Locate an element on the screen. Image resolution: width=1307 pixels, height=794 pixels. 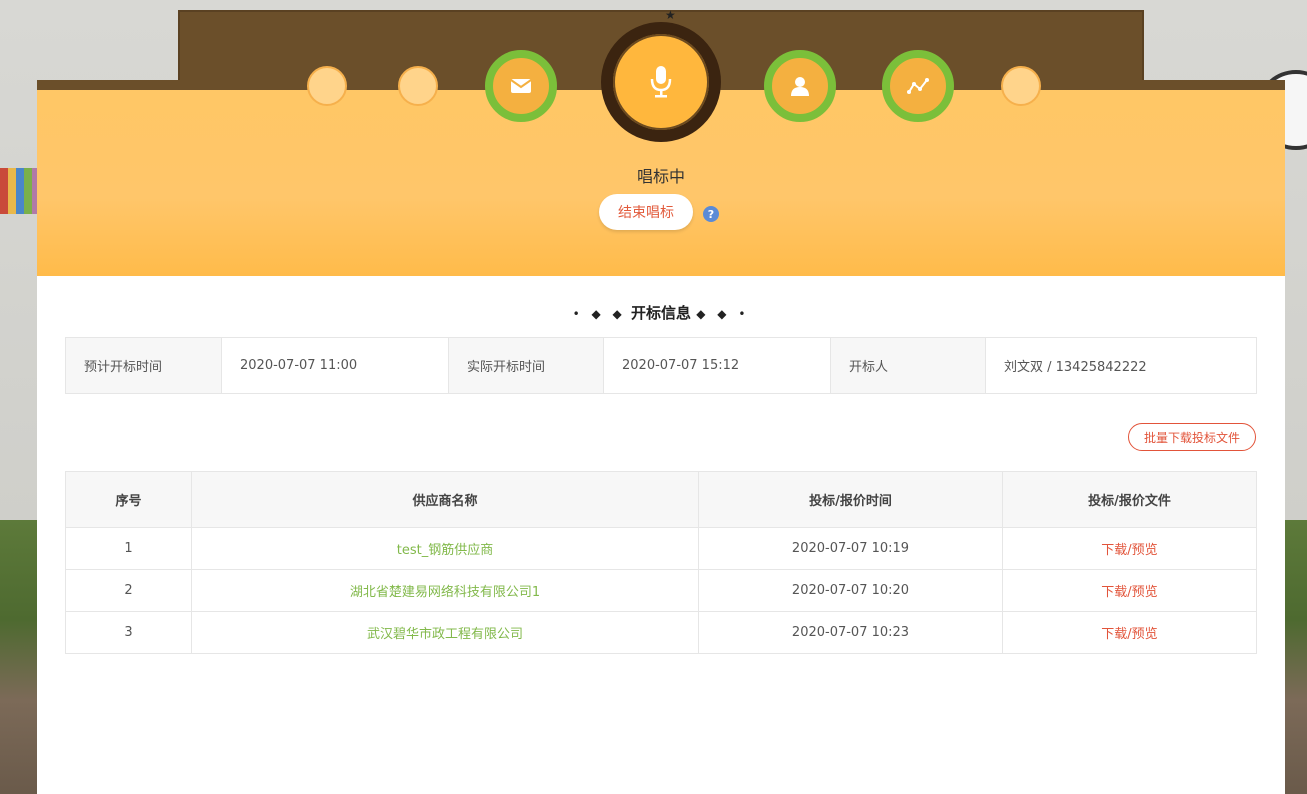
title-ornament-left: • ◆ ◆ is located at coordinates (599, 314).